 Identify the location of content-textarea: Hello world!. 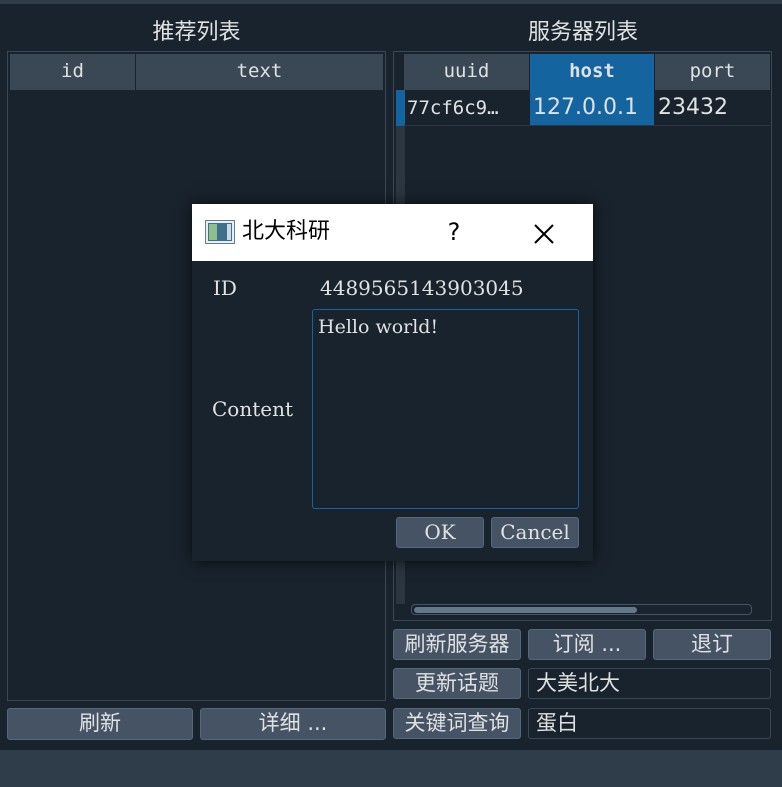
(445, 409).